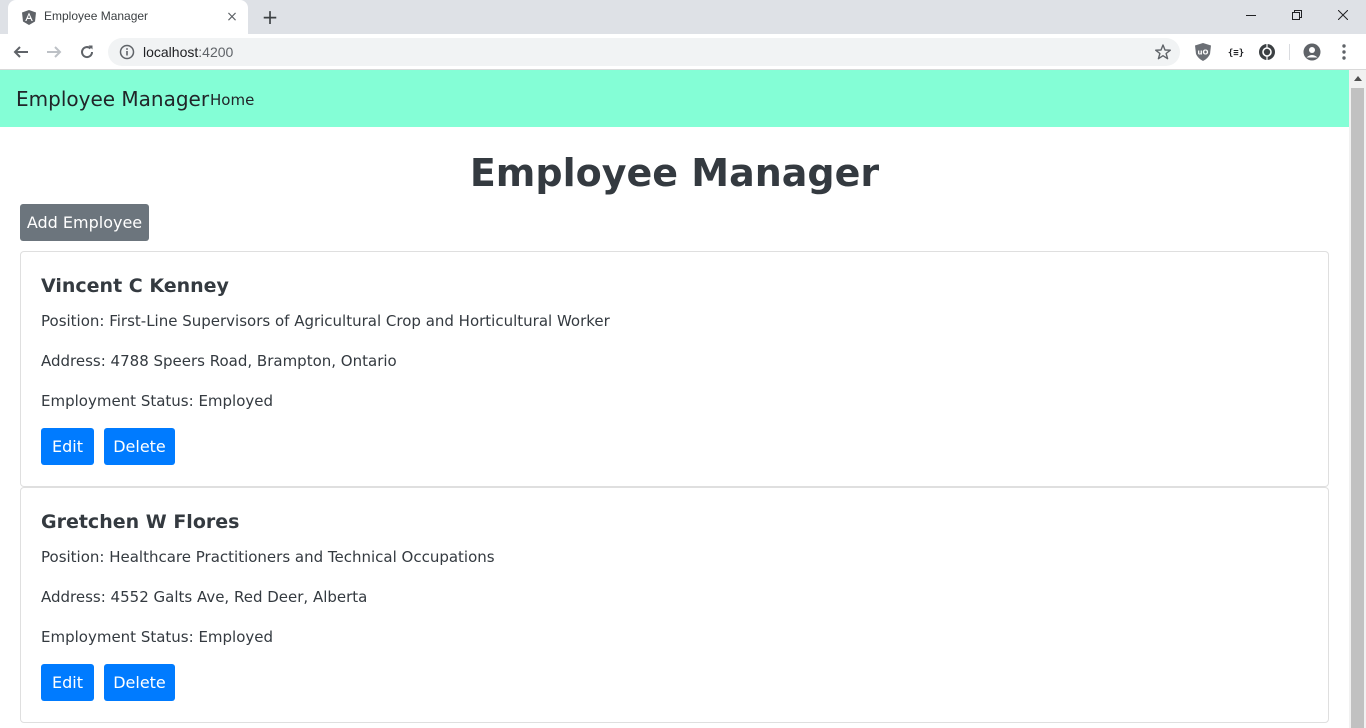  What do you see at coordinates (135, 286) in the screenshot?
I see `employee-name: Vincent C Kenney` at bounding box center [135, 286].